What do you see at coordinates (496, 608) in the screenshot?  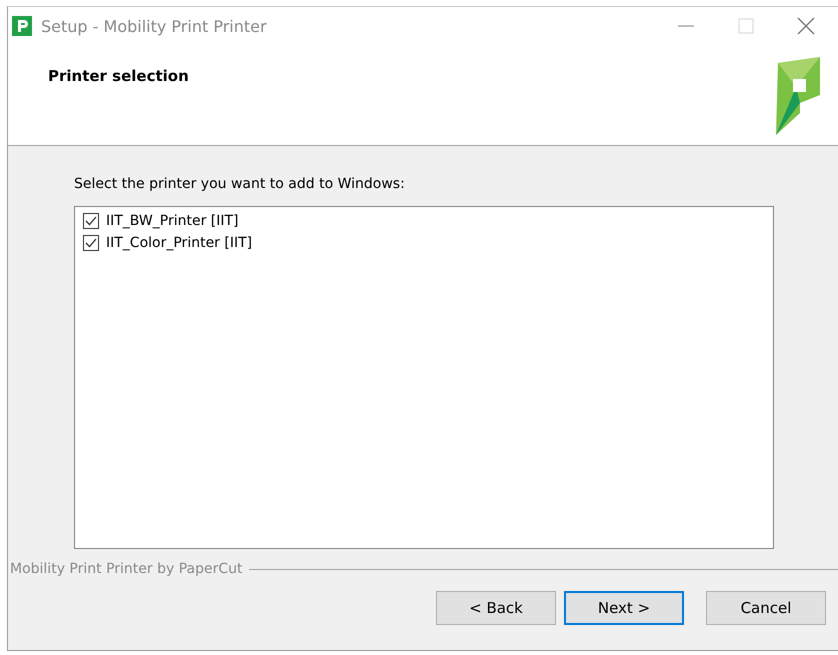 I see `dialog-button: < Back` at bounding box center [496, 608].